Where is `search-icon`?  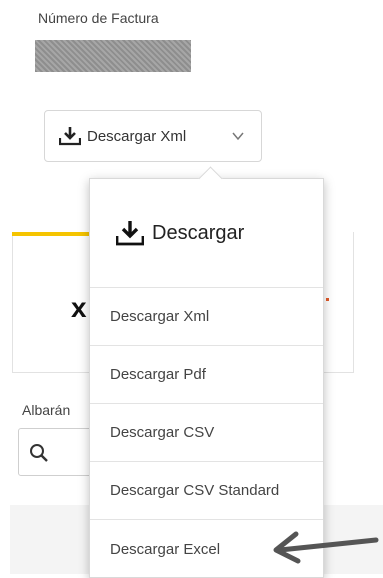 search-icon is located at coordinates (39, 453).